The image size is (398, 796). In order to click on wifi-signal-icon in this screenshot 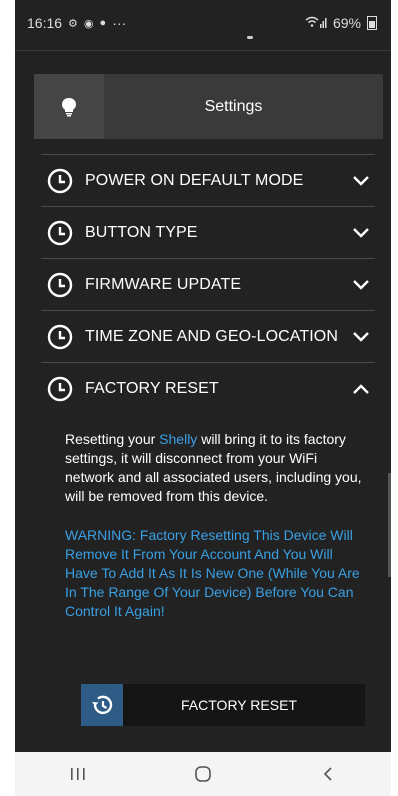, I will do `click(316, 23)`.